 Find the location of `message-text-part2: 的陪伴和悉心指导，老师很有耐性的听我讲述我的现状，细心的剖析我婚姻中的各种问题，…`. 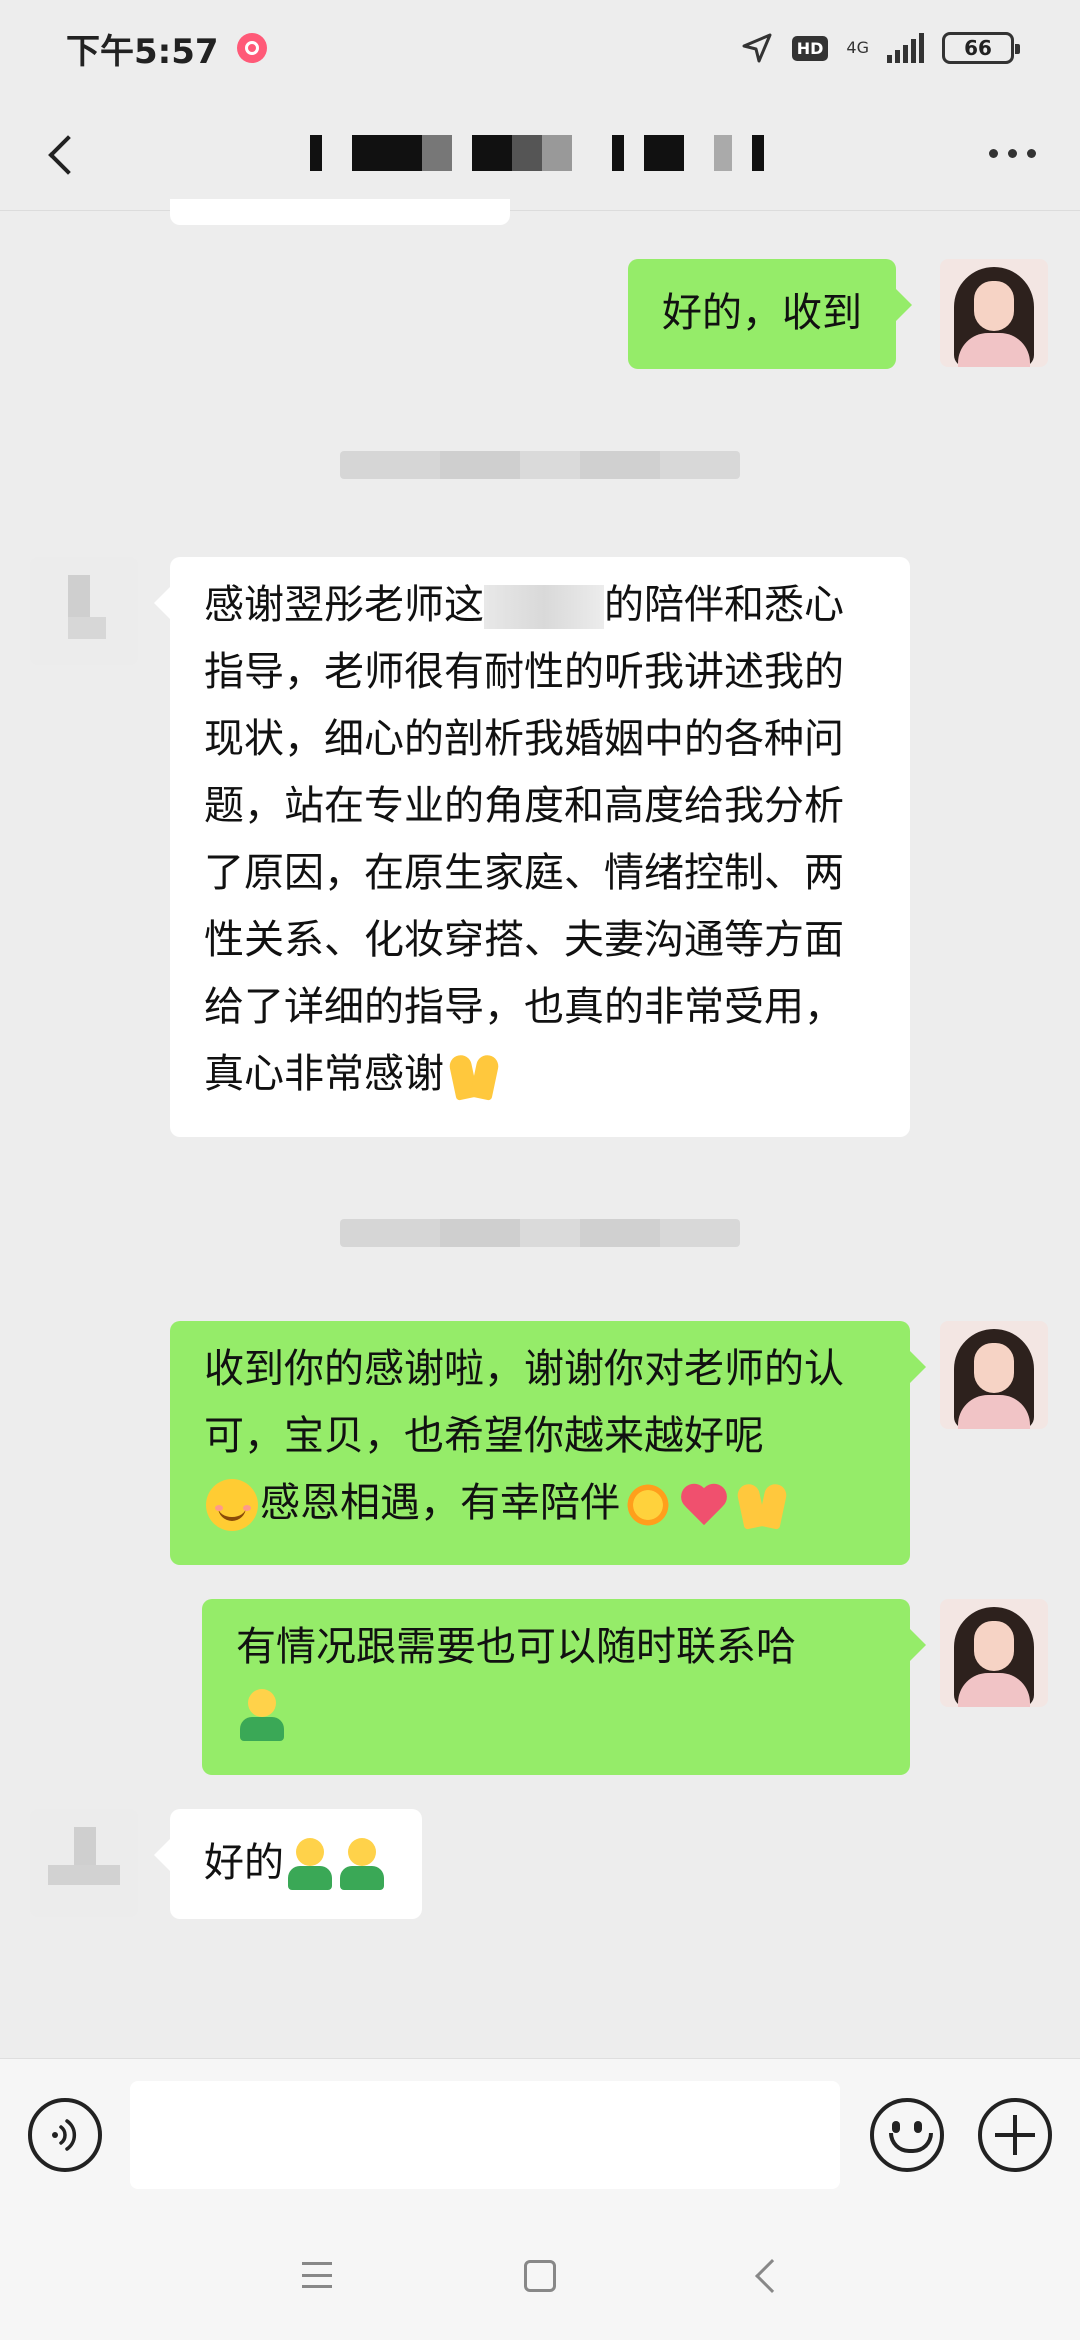

message-text-part2: 的陪伴和悉心指导，老师很有耐性的听我讲述我的现状，细心的剖析我婚姻中的各种问题，… is located at coordinates (524, 839).